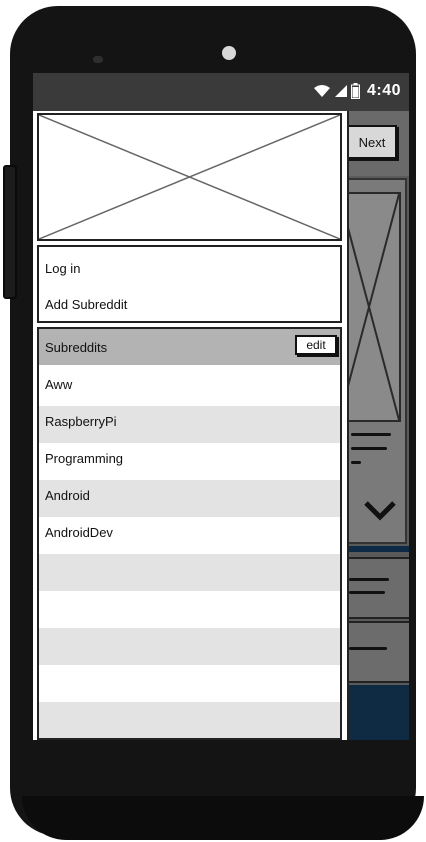 The image size is (426, 842). Describe the element at coordinates (189, 347) in the screenshot. I see `subreddits-header: Subreddits edit` at that location.